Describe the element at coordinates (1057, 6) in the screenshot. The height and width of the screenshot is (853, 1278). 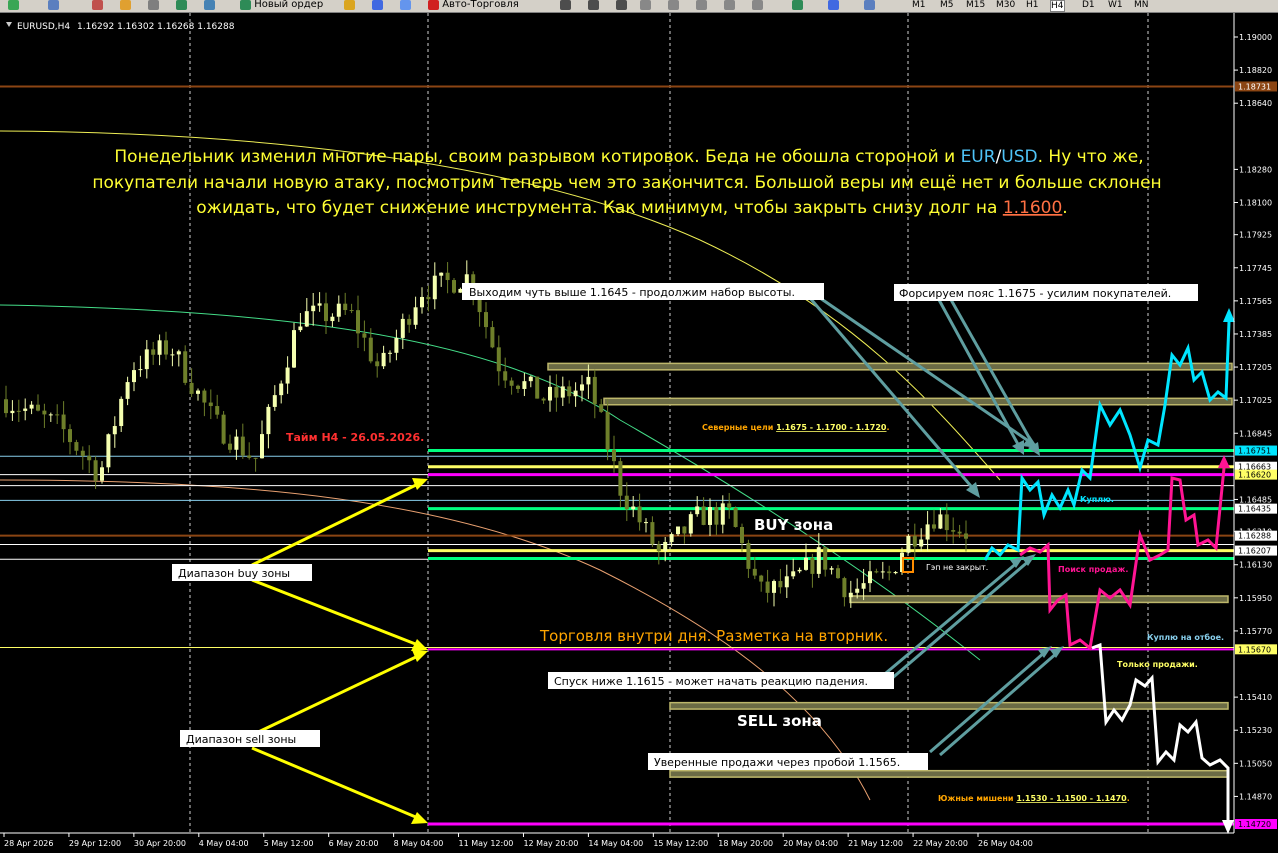
I see `tf-h4: H4` at that location.